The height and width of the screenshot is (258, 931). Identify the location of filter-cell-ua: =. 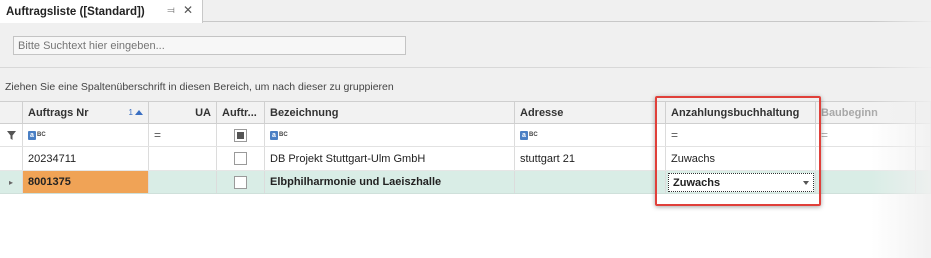
(183, 135).